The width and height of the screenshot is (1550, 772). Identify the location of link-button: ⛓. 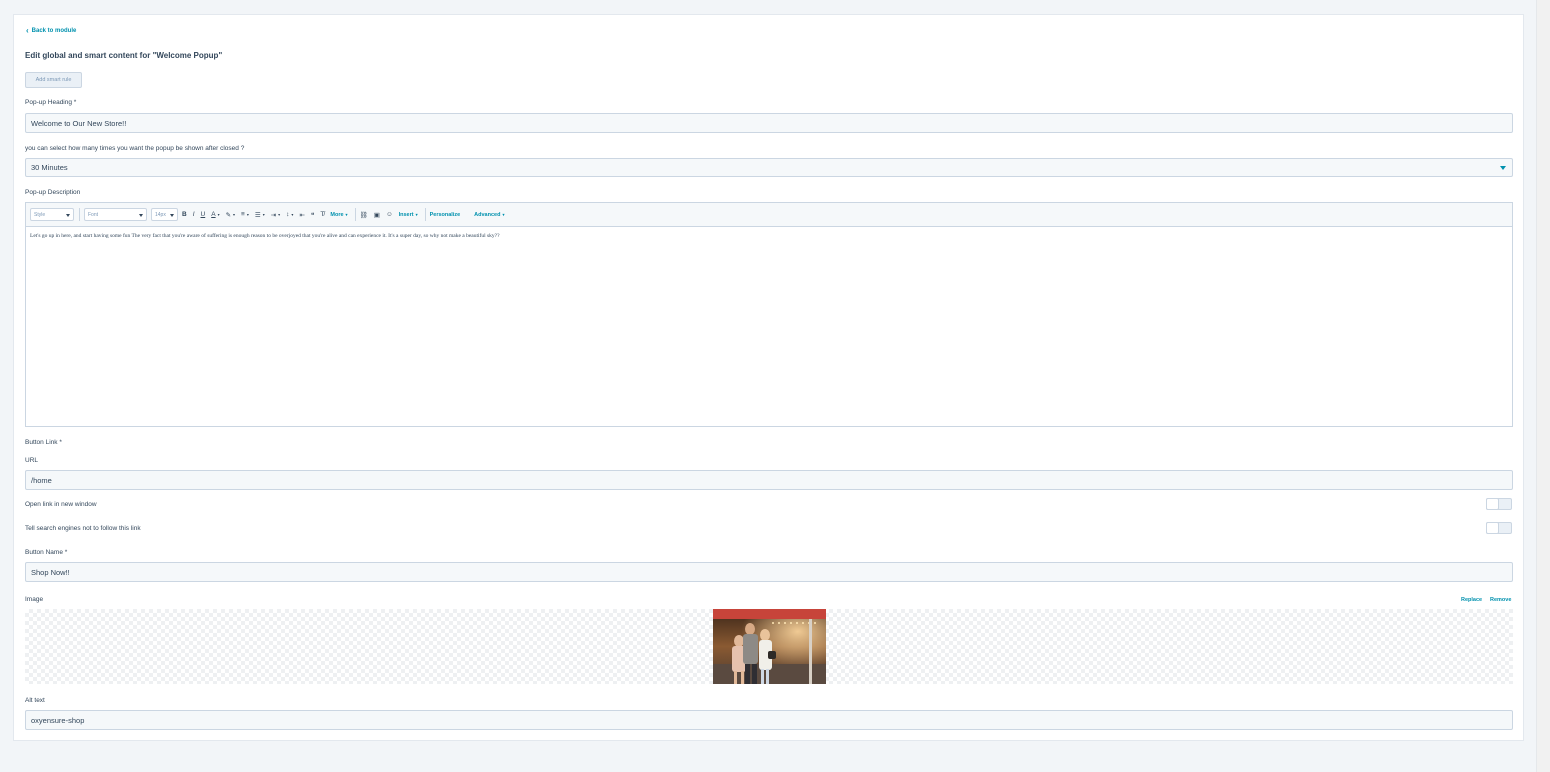
(364, 215).